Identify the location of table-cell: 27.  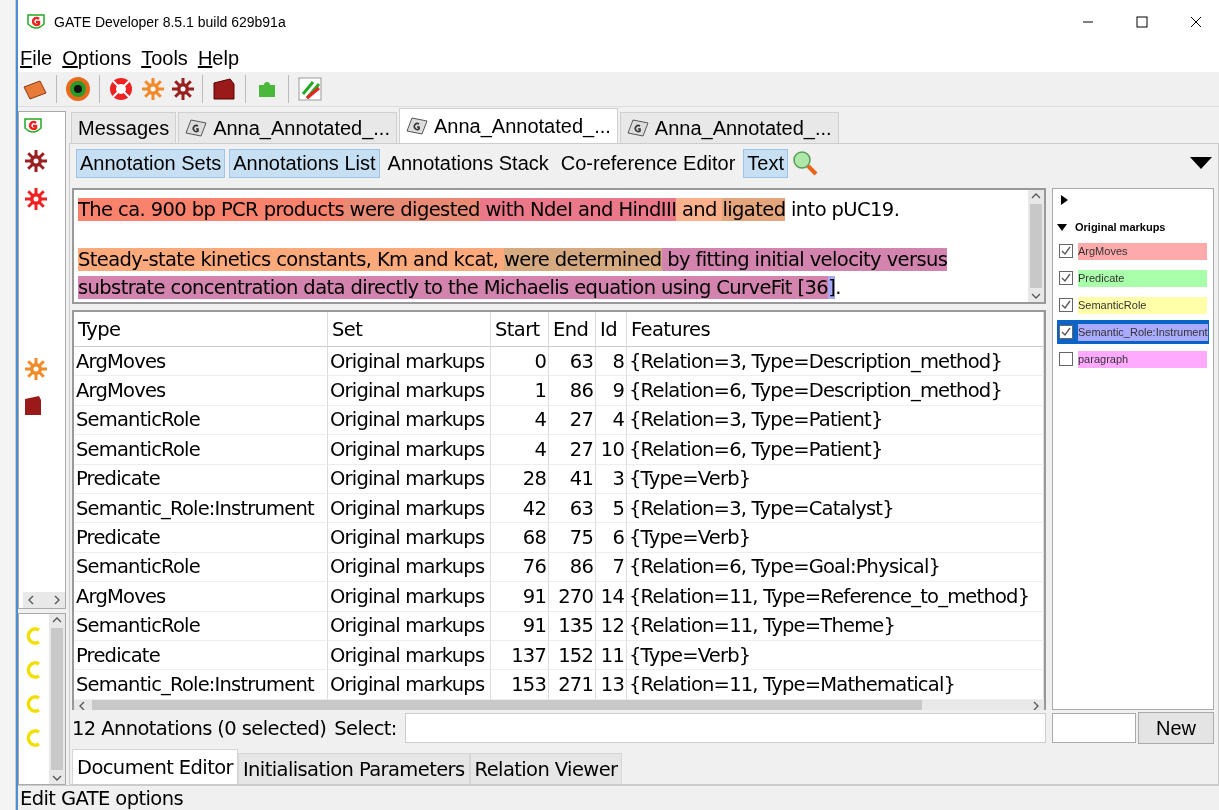
(572, 450).